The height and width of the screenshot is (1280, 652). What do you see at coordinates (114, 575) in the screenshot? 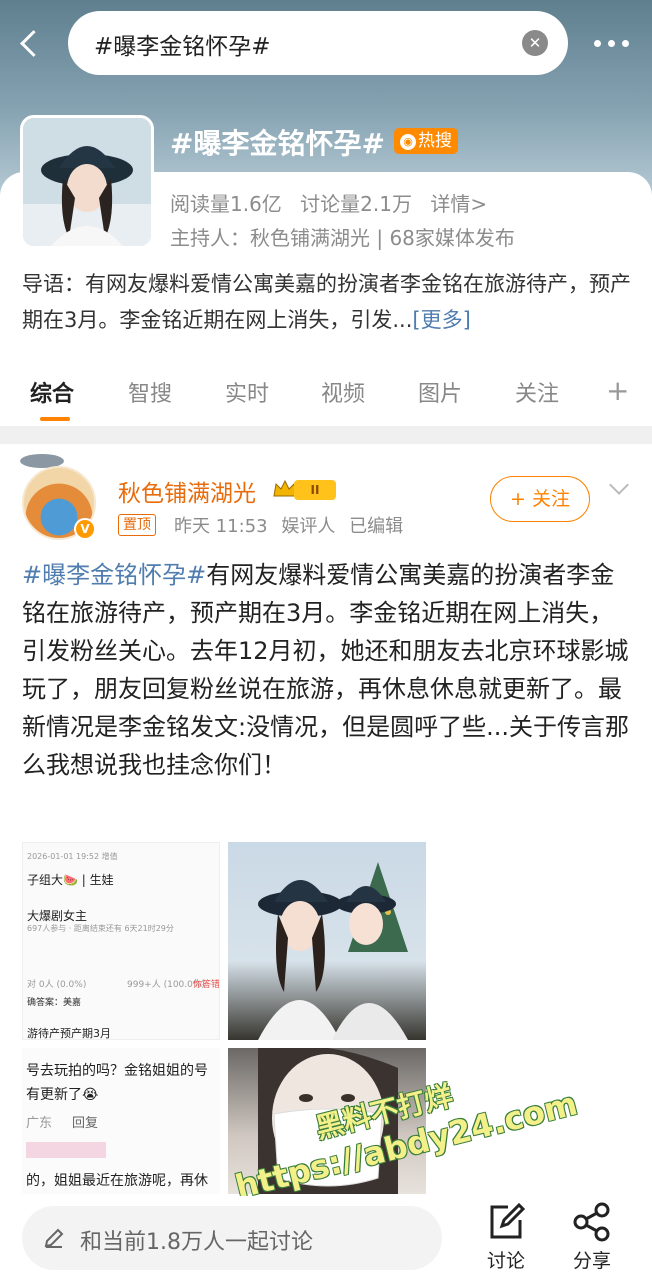
I see `post-hashtag: #曝李金铭怀孕#` at bounding box center [114, 575].